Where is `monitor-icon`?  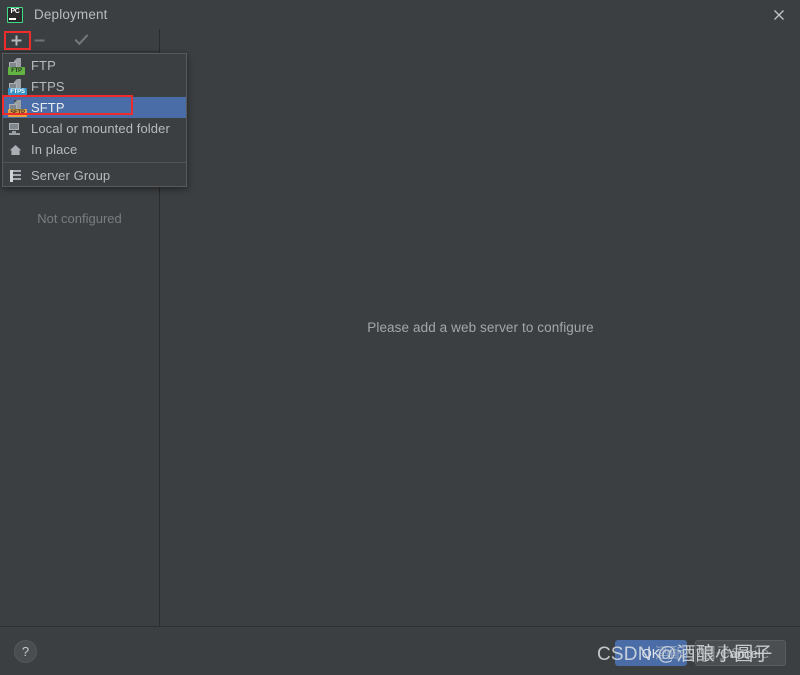
monitor-icon is located at coordinates (16, 129).